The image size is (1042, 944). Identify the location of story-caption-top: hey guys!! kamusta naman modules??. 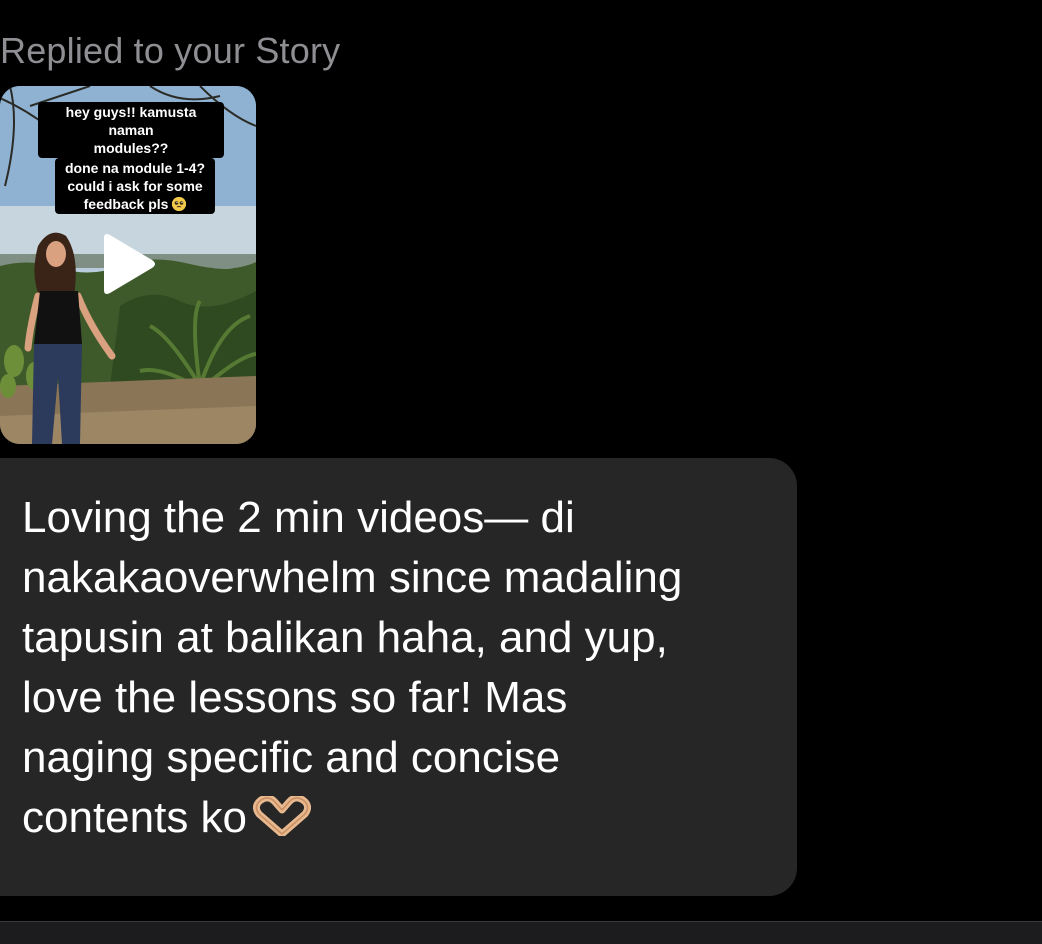
(131, 130).